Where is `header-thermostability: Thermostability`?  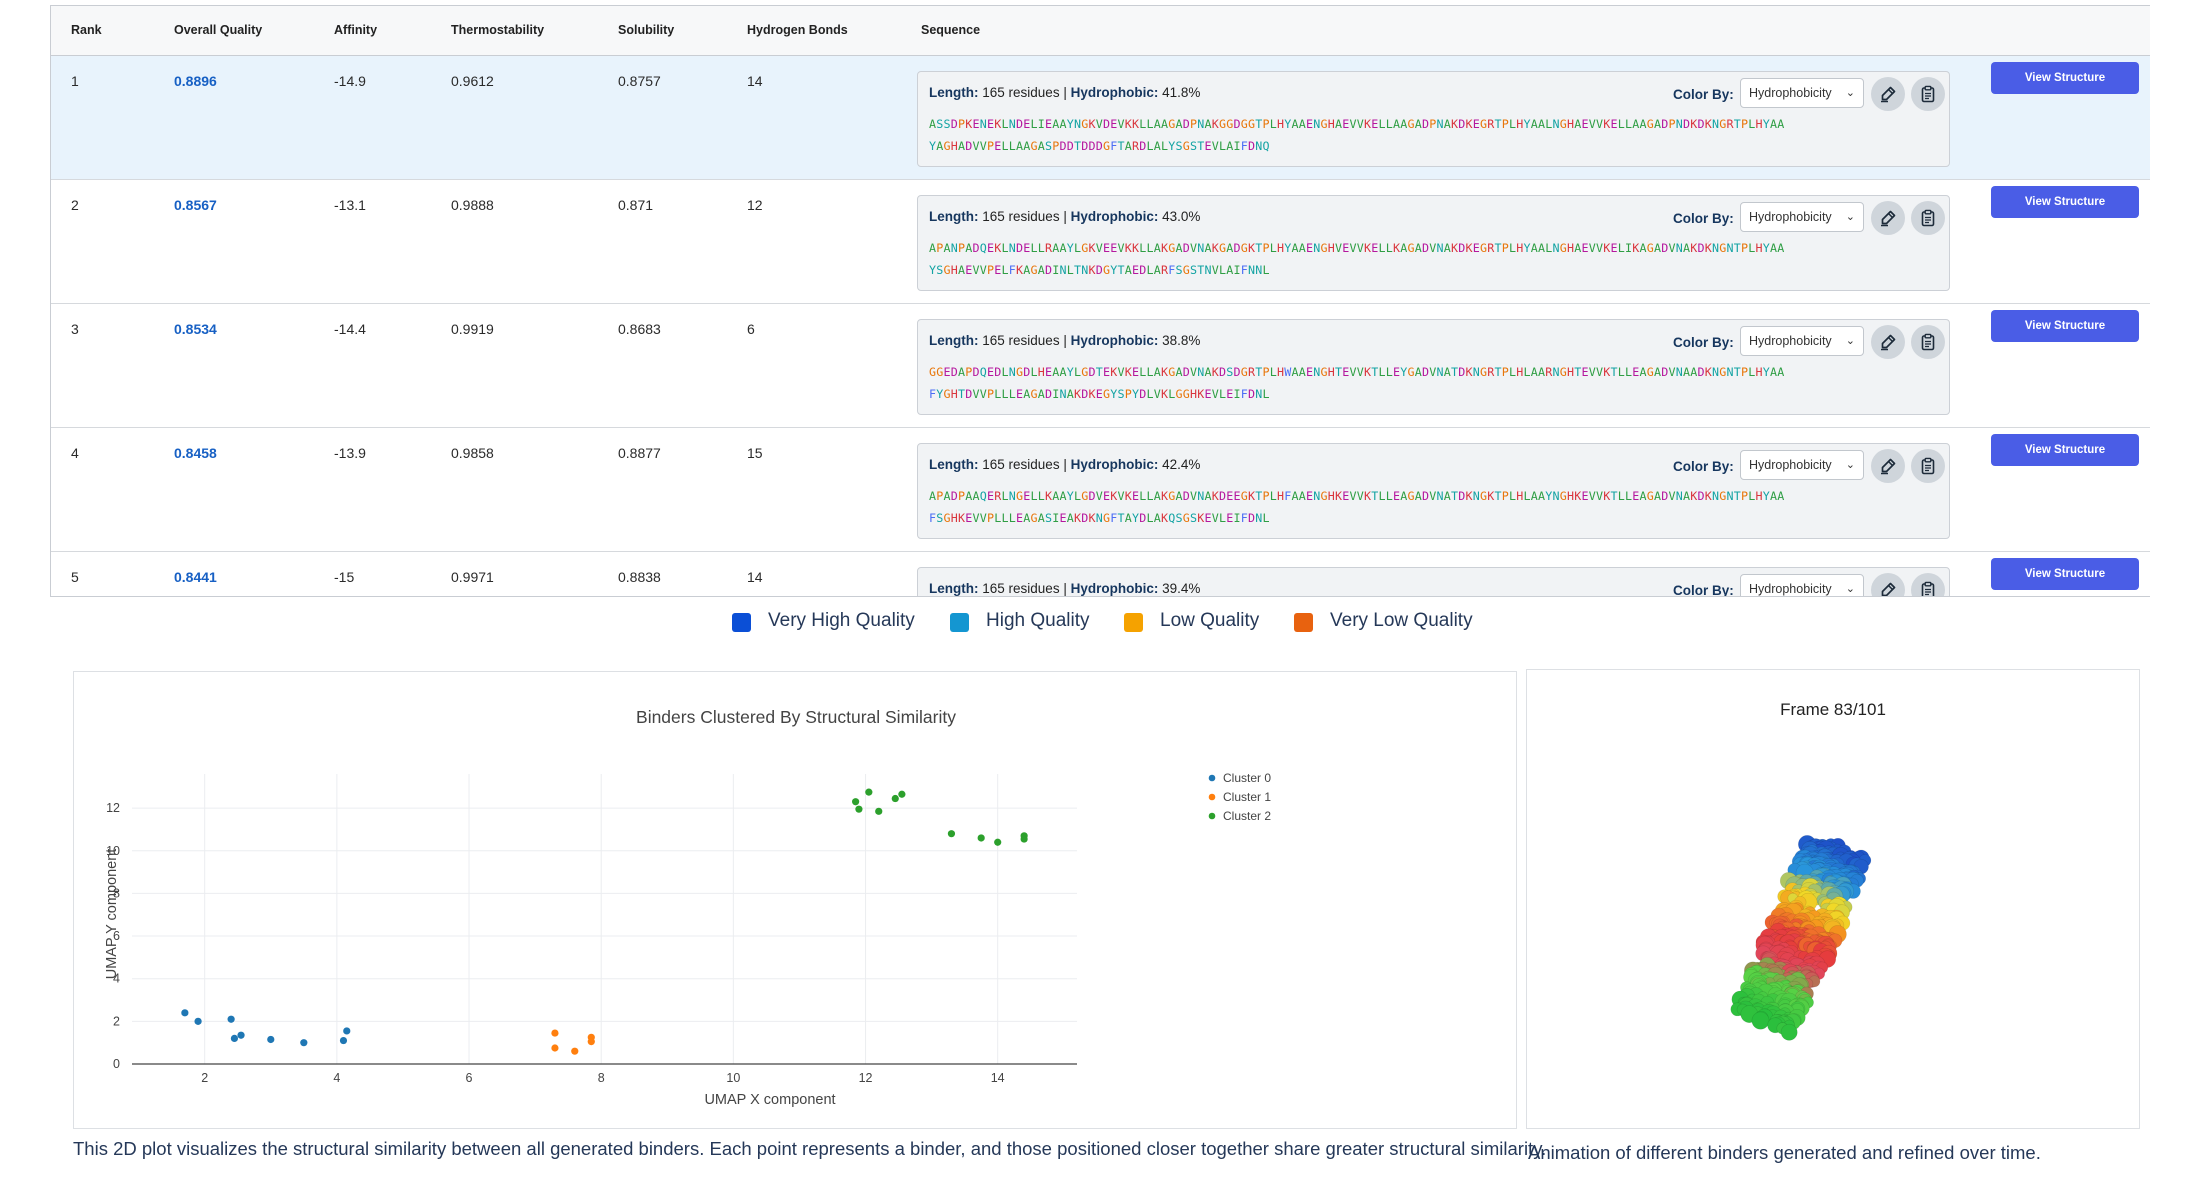 header-thermostability: Thermostability is located at coordinates (497, 30).